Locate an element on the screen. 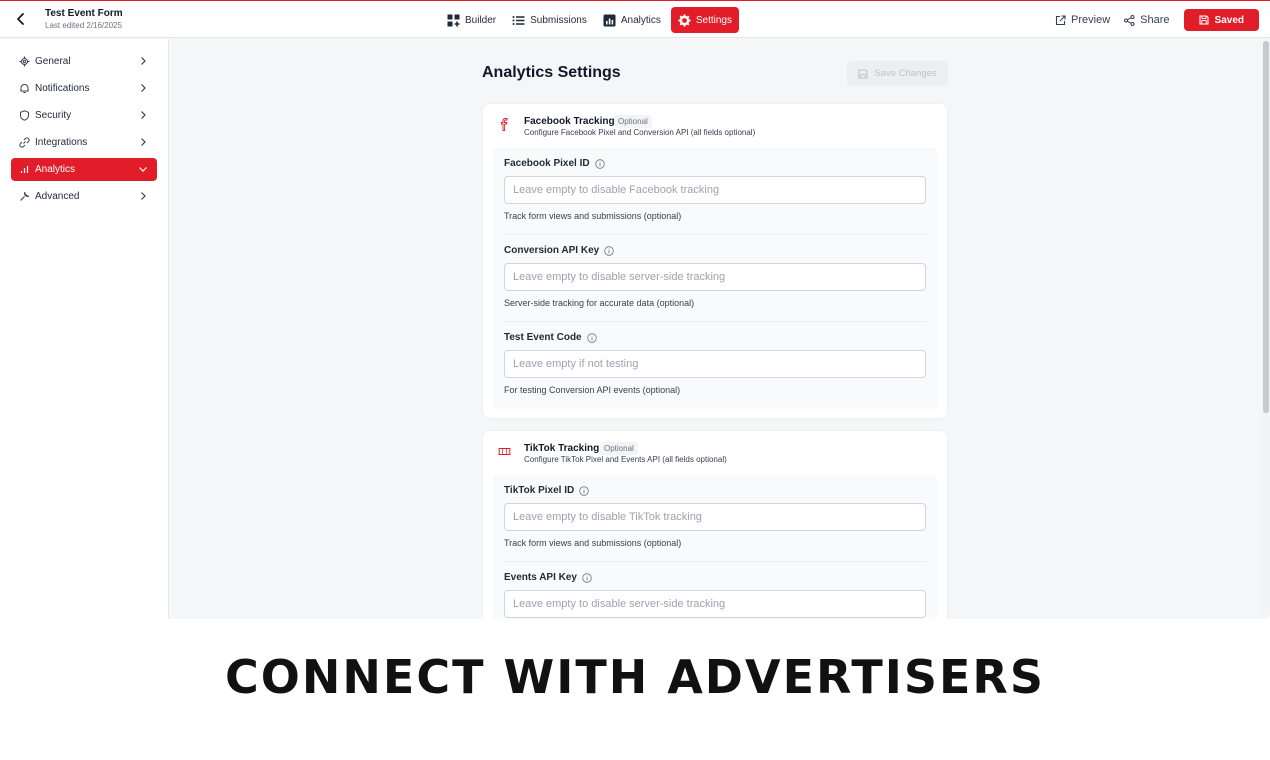  back-button is located at coordinates (21, 19).